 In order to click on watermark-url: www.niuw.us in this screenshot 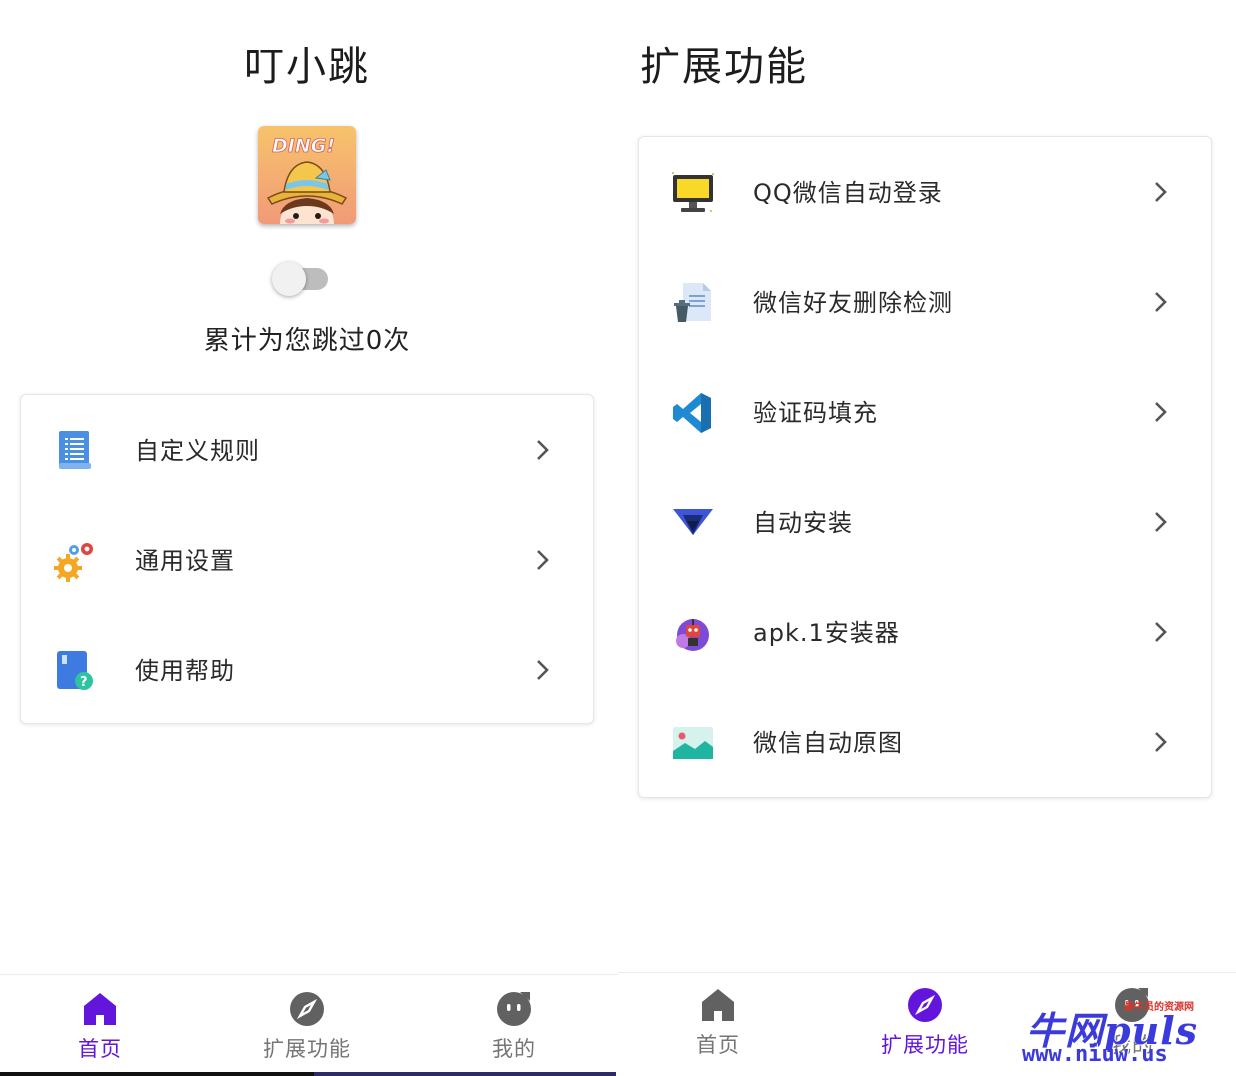, I will do `click(1095, 1054)`.